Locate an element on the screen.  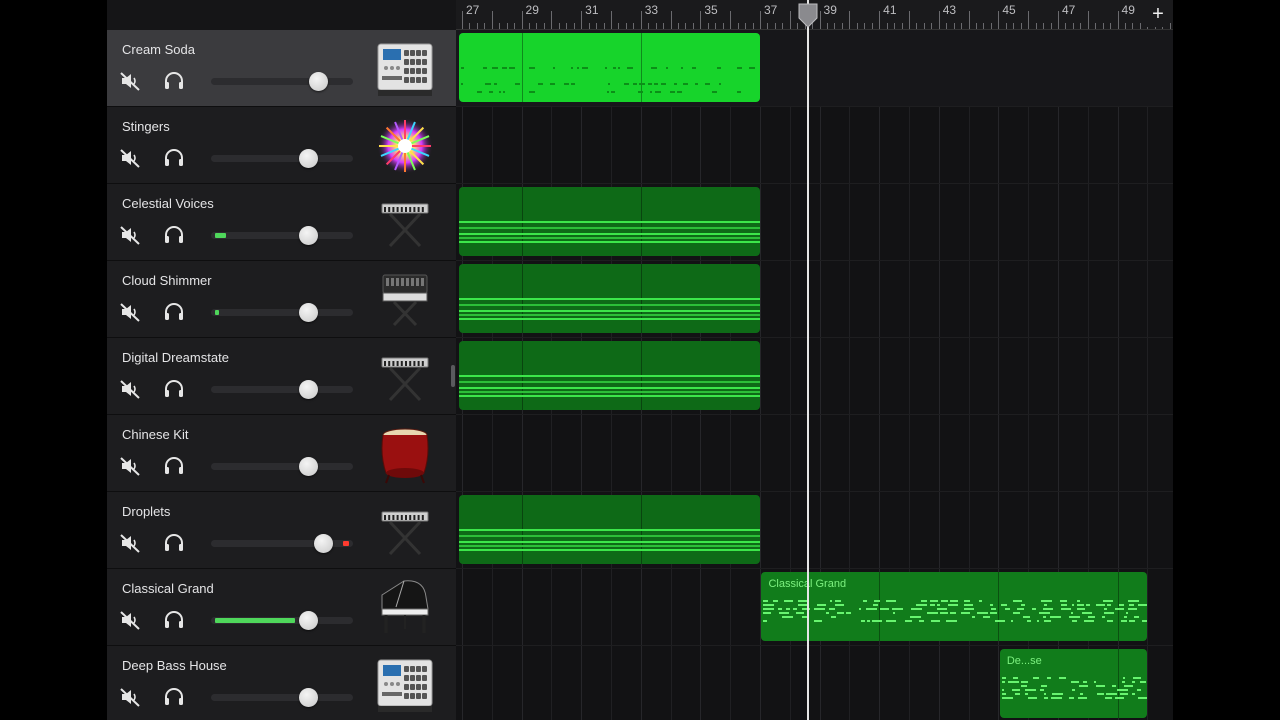
track-header: Cloud Shimmer is located at coordinates (281, 299).